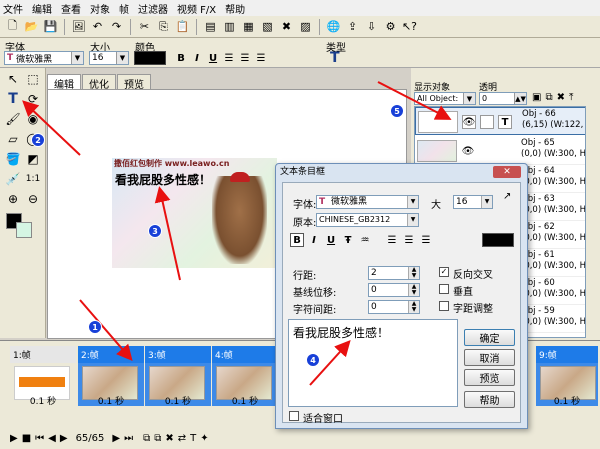 The image size is (600, 449). What do you see at coordinates (78, 26) in the screenshot?
I see `image-icon: 🖼` at bounding box center [78, 26].